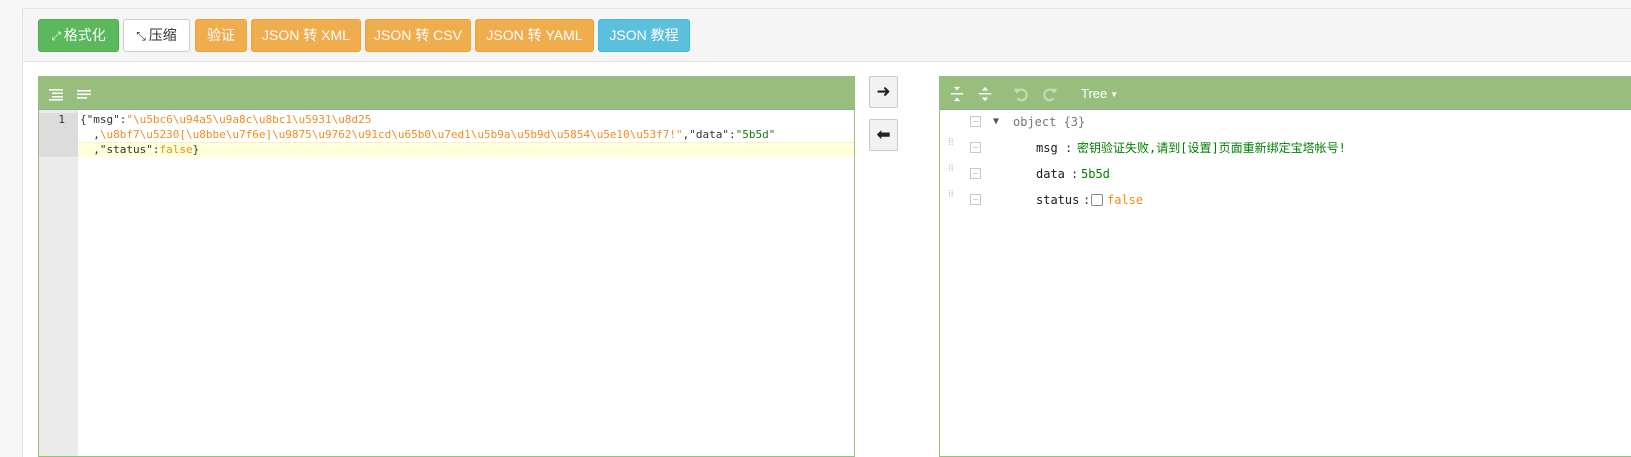 The height and width of the screenshot is (457, 1631). What do you see at coordinates (957, 94) in the screenshot?
I see `expand-all-icon` at bounding box center [957, 94].